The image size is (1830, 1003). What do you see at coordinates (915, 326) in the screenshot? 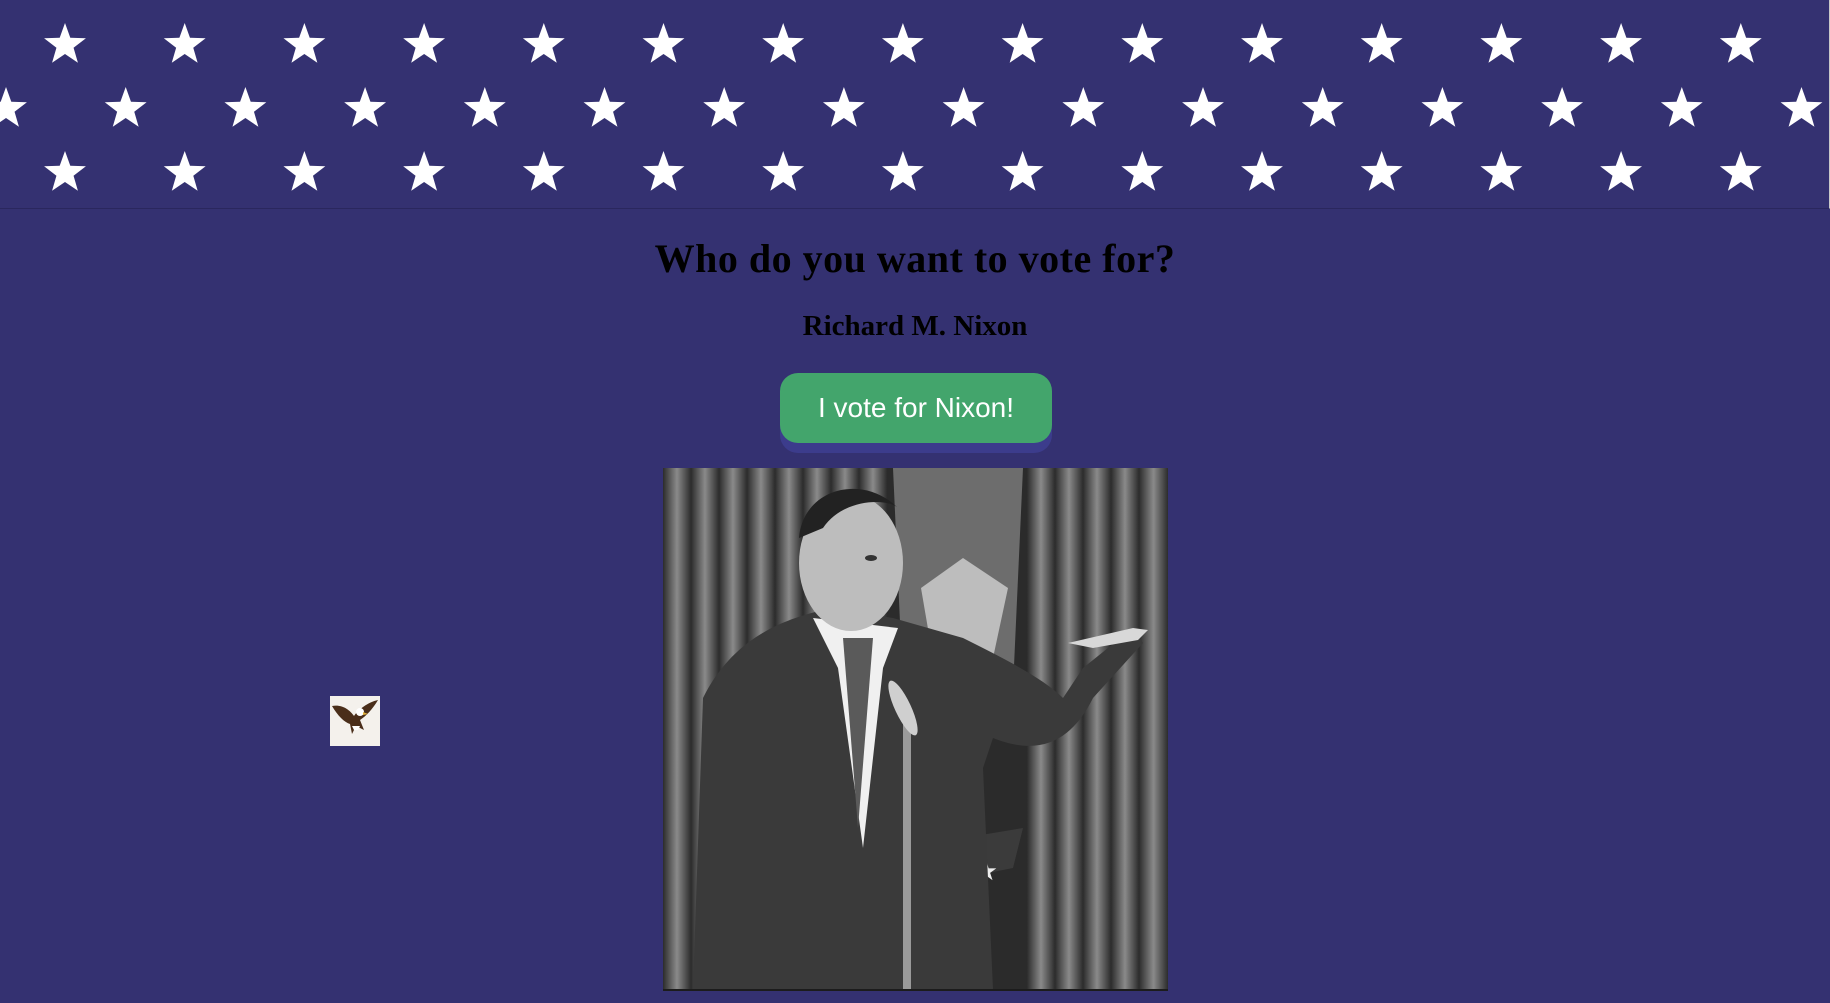
I see `candidate-name: Richard M. Nixon` at bounding box center [915, 326].